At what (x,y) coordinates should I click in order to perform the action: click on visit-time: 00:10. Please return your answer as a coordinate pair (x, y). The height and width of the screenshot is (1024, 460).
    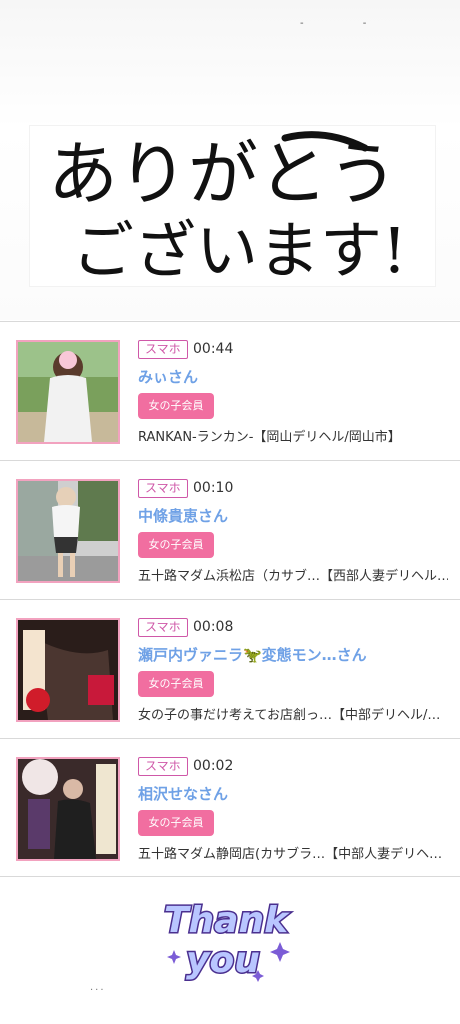
    Looking at the image, I should click on (213, 488).